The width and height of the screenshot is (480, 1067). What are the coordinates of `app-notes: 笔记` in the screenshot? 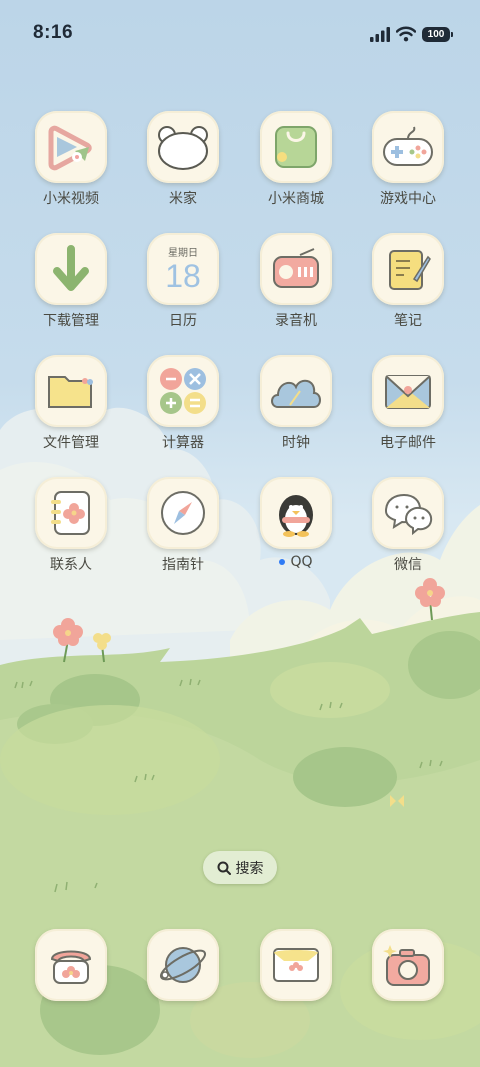 It's located at (408, 281).